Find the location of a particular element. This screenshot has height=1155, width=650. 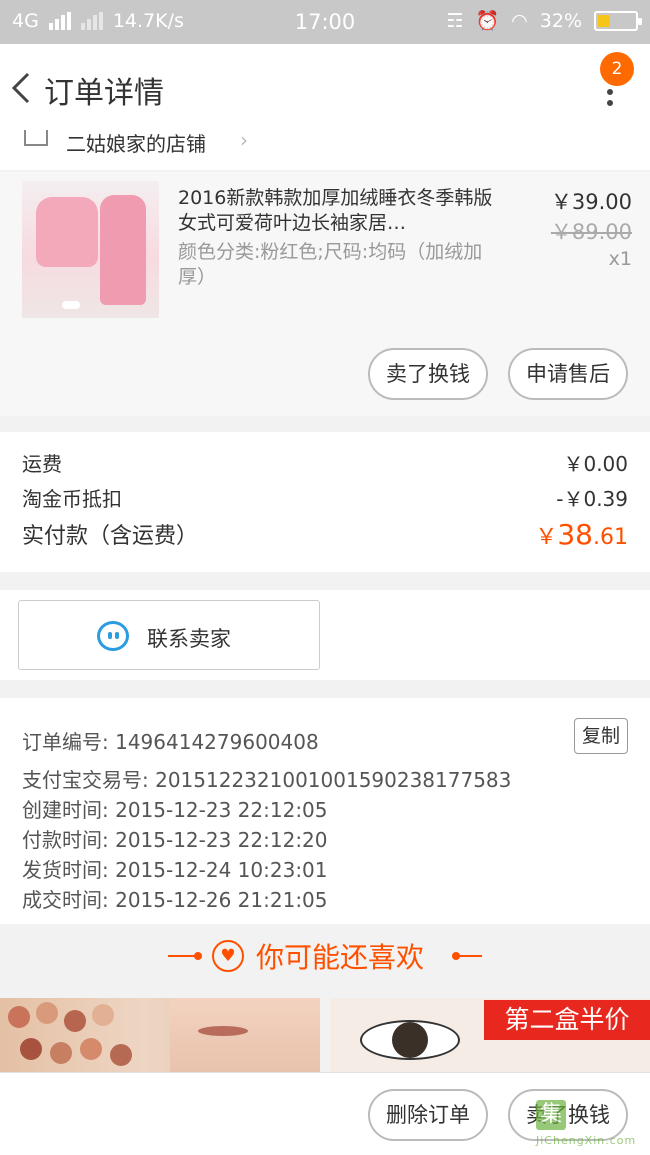

contact-seller-button: 联系卖家 is located at coordinates (169, 635).